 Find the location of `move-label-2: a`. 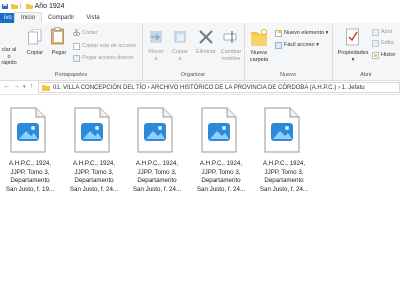

move-label-2: a is located at coordinates (156, 58).